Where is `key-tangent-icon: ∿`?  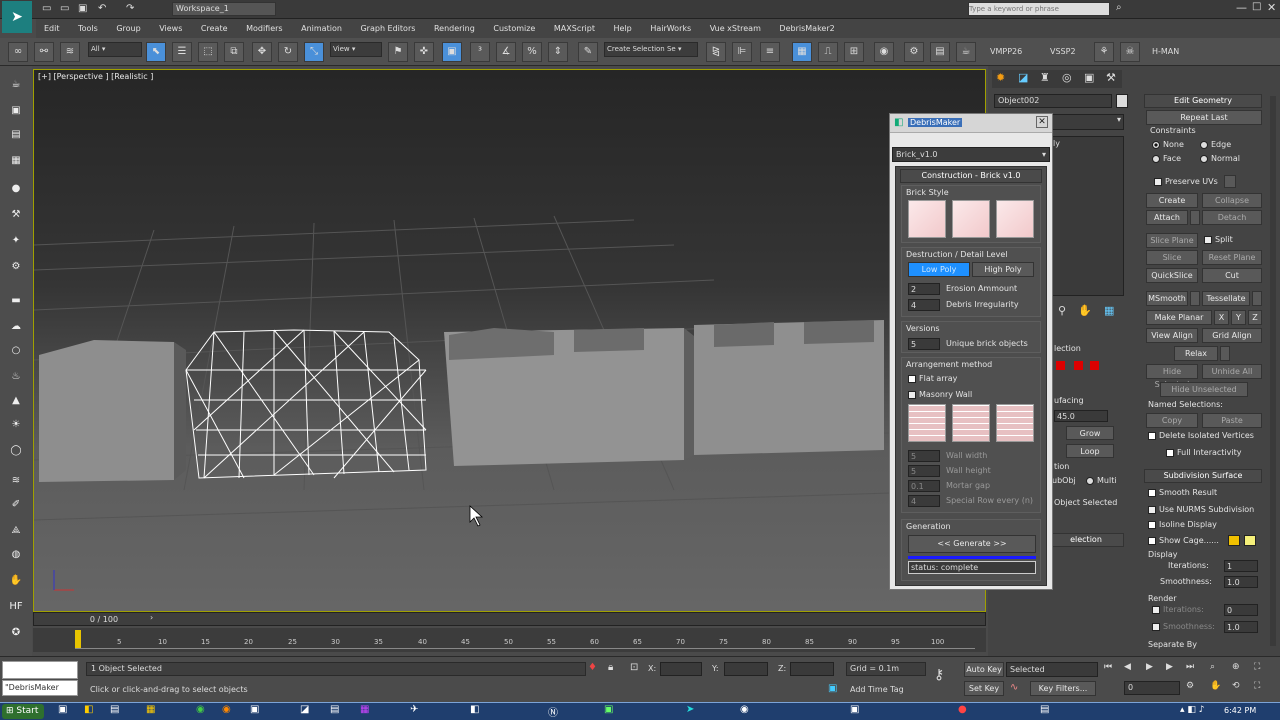
key-tangent-icon: ∿ is located at coordinates (1014, 687).